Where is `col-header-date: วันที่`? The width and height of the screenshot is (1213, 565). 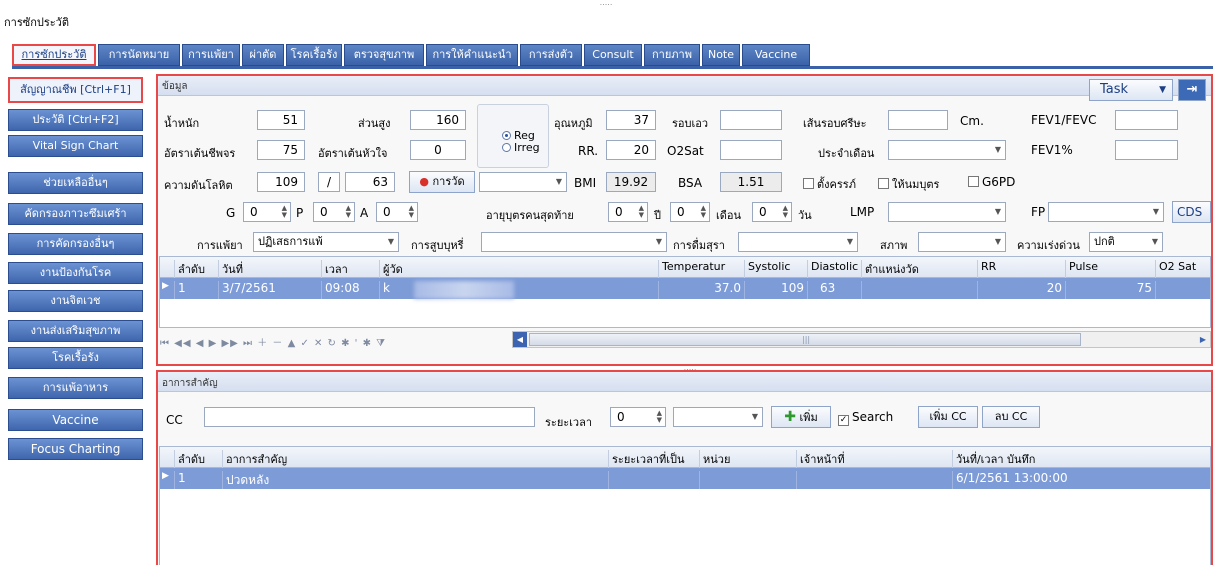 col-header-date: วันที่ is located at coordinates (266, 269).